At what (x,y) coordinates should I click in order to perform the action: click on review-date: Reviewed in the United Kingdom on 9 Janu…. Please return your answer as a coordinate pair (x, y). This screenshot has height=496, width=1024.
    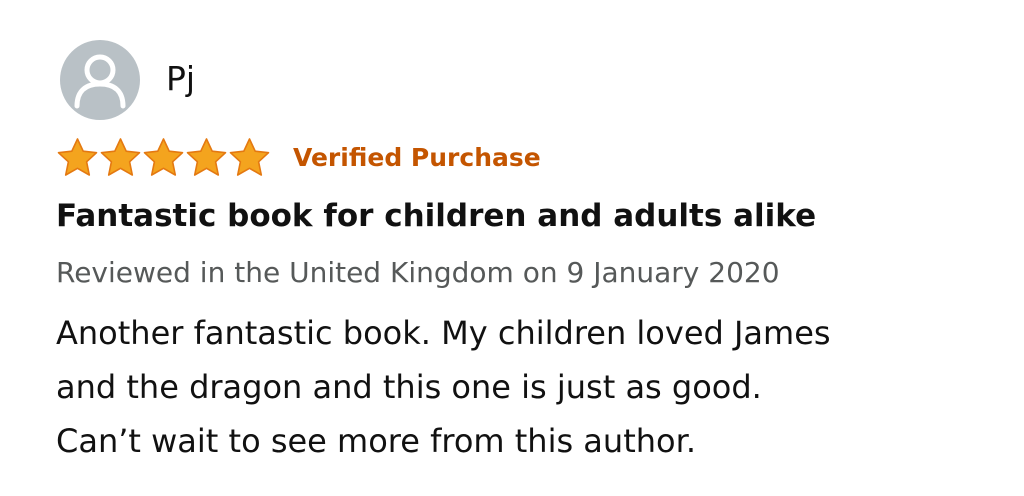
    Looking at the image, I should click on (418, 272).